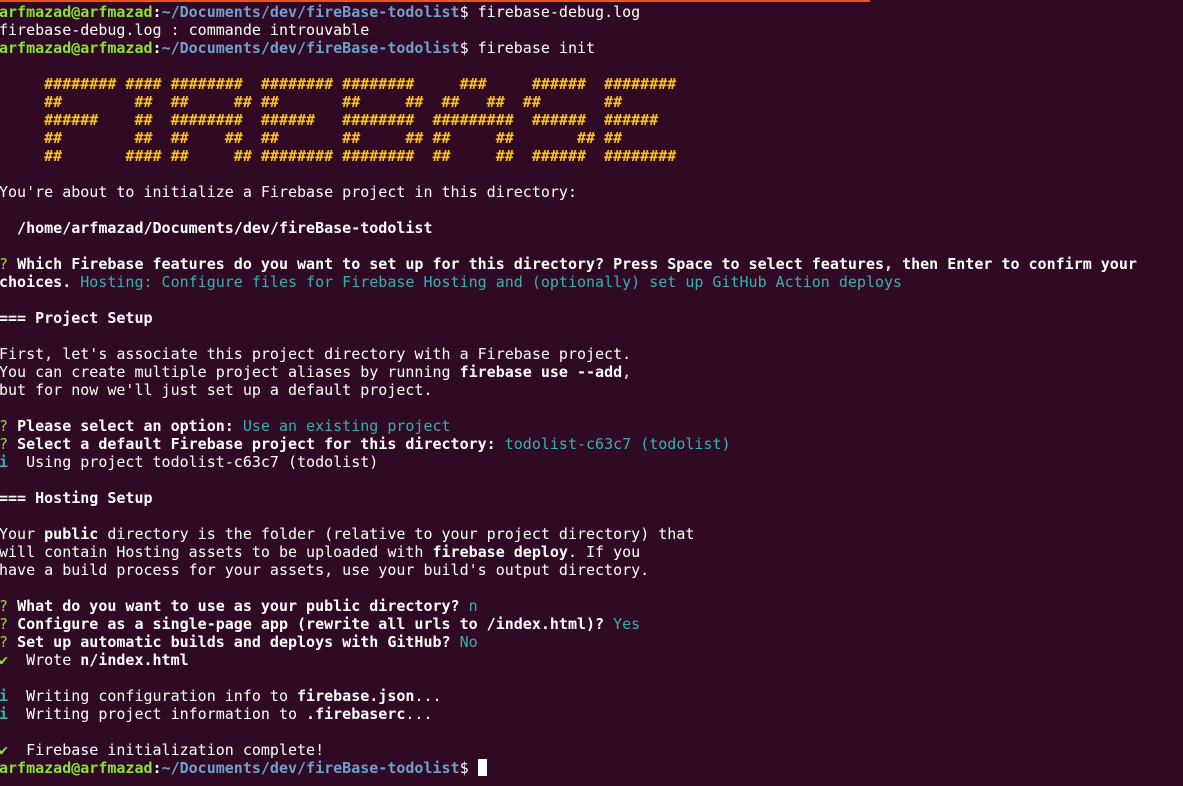  I want to click on terminal-text: $, so click(468, 768).